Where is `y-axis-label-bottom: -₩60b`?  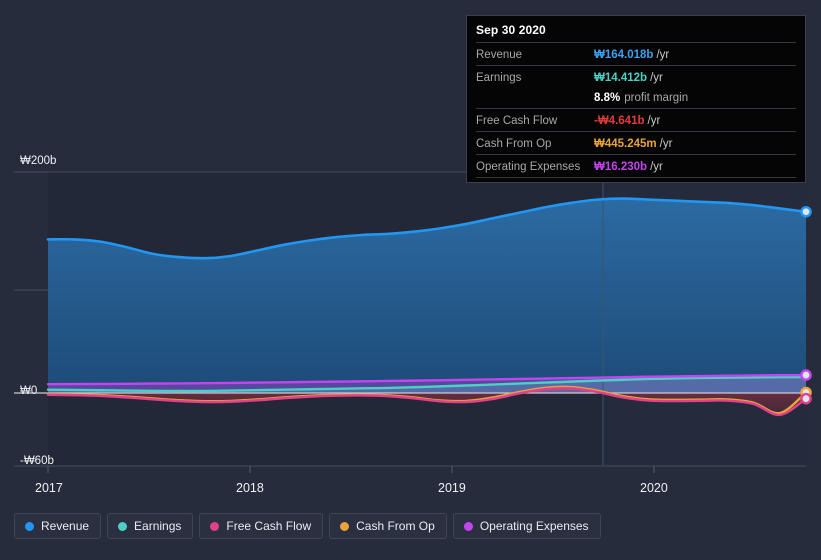 y-axis-label-bottom: -₩60b is located at coordinates (37, 461).